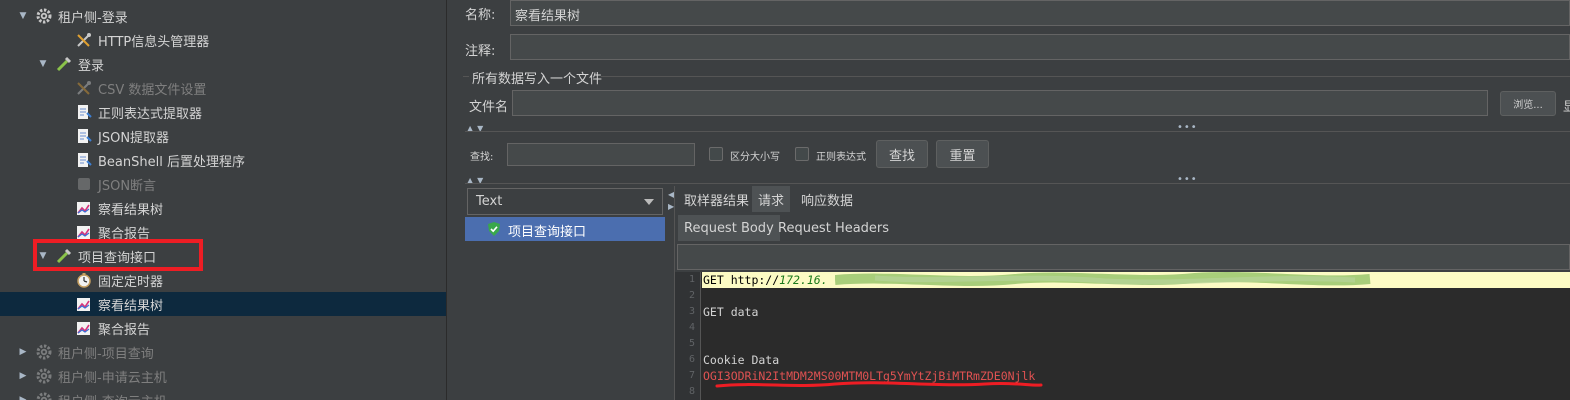  I want to click on name-input: 察看结果树, so click(1040, 13).